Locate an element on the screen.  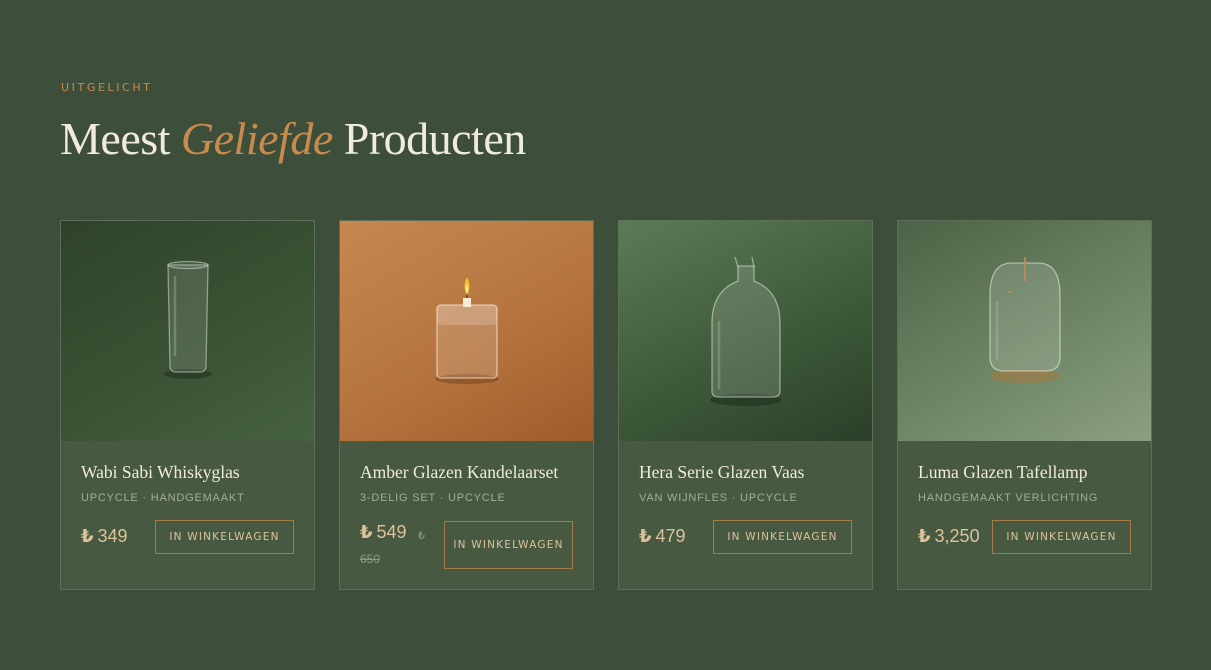
product-tags: HANDGEMAAKT VERLICHTING is located at coordinates (1008, 498).